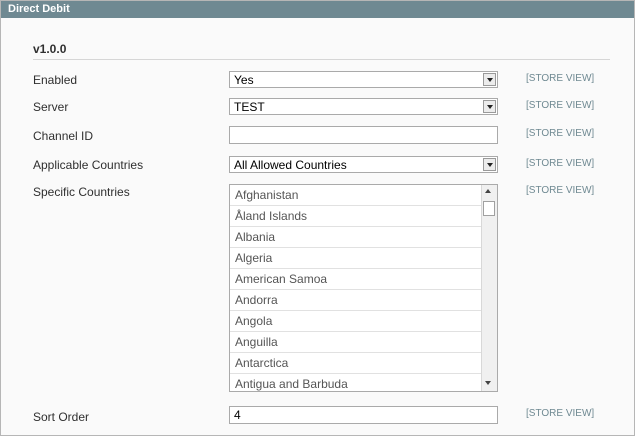 The image size is (635, 436). I want to click on list-item: American Samoa, so click(356, 279).